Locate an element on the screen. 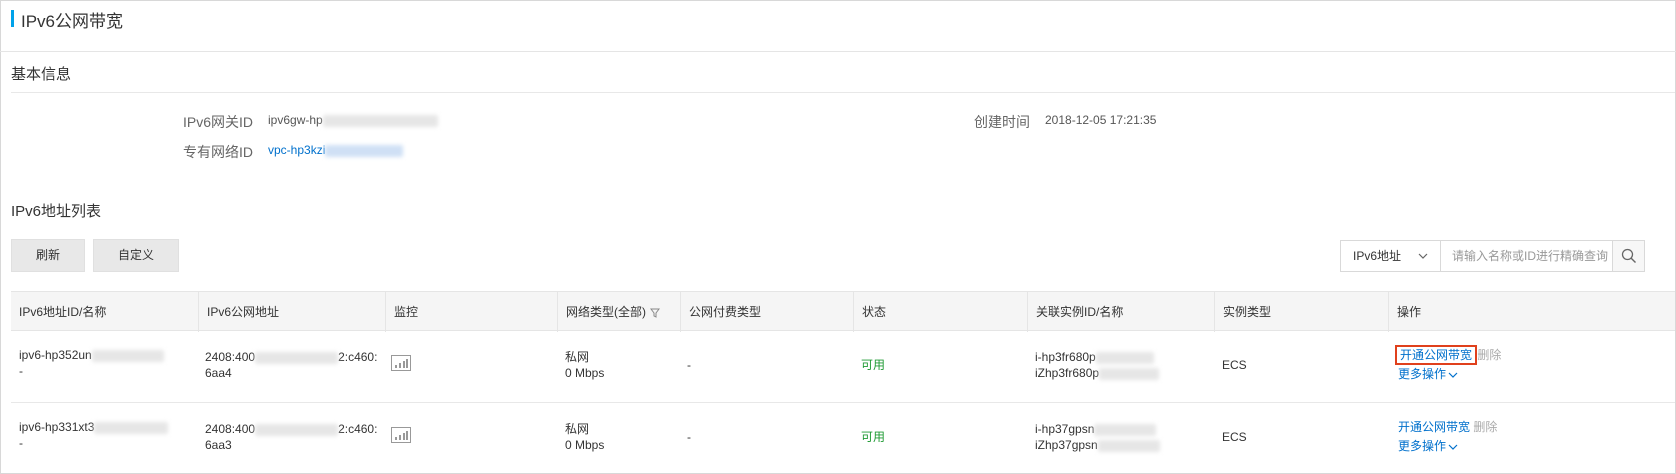 The width and height of the screenshot is (1676, 474). search-icon is located at coordinates (1628, 255).